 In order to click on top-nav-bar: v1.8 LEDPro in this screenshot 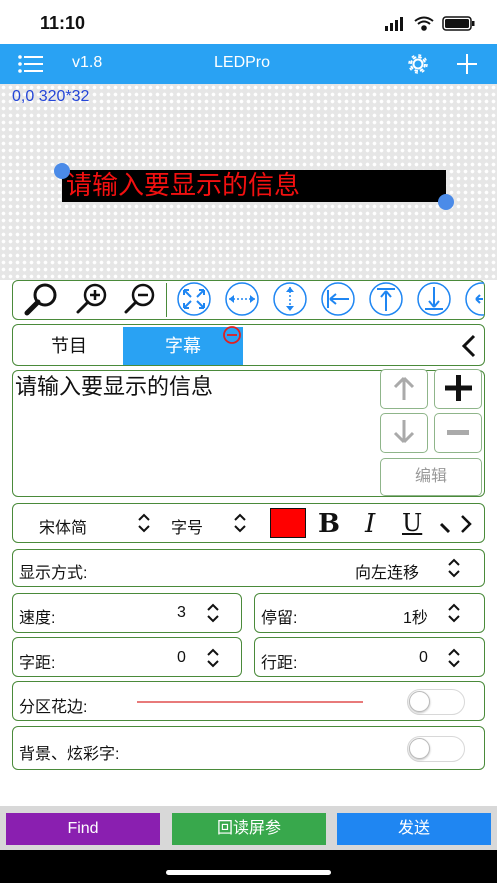, I will do `click(248, 64)`.